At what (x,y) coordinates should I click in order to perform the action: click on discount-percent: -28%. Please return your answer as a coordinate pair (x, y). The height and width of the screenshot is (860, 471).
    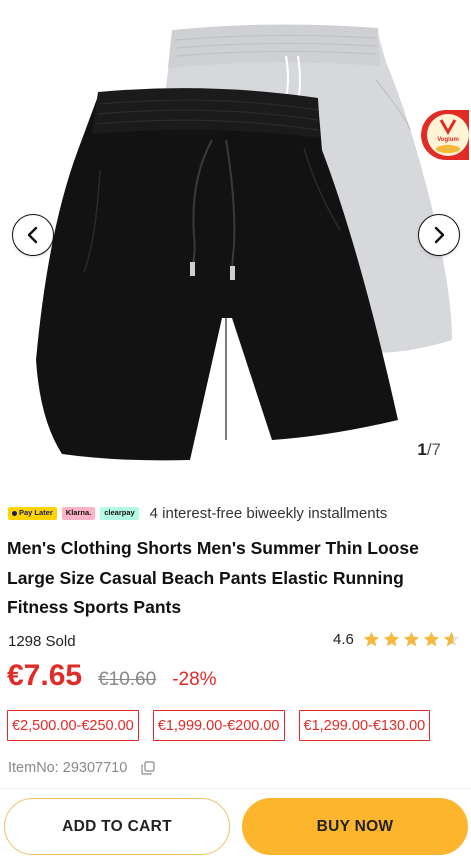
    Looking at the image, I should click on (194, 679).